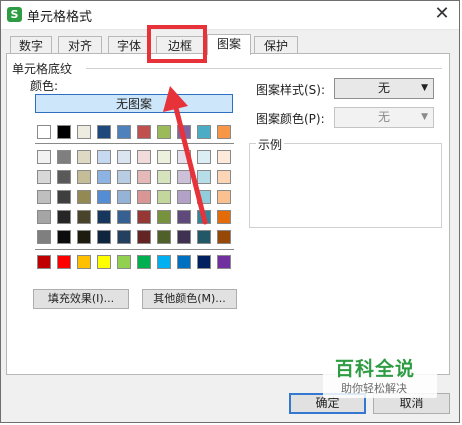 The width and height of the screenshot is (462, 425). I want to click on watermark: 百科全说 助你轻松解决, so click(380, 375).